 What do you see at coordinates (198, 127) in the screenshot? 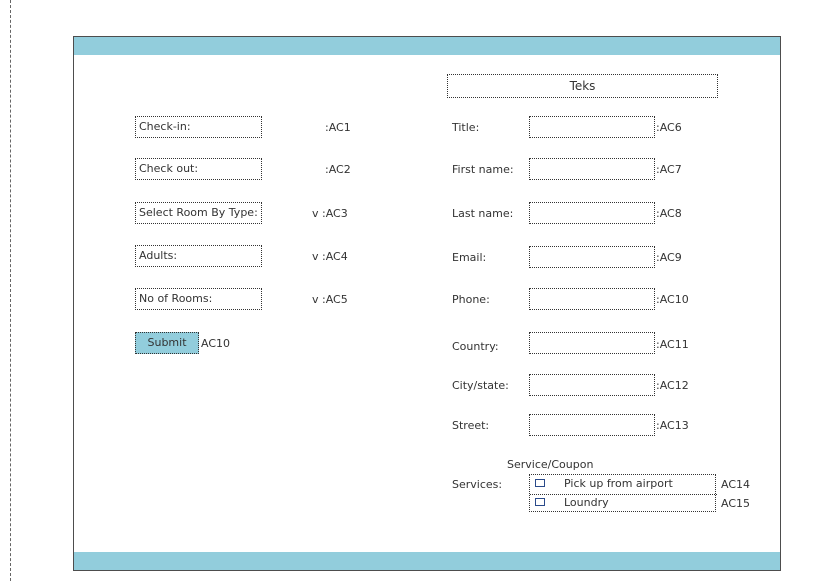
I see `checkin-field: Check-in:` at bounding box center [198, 127].